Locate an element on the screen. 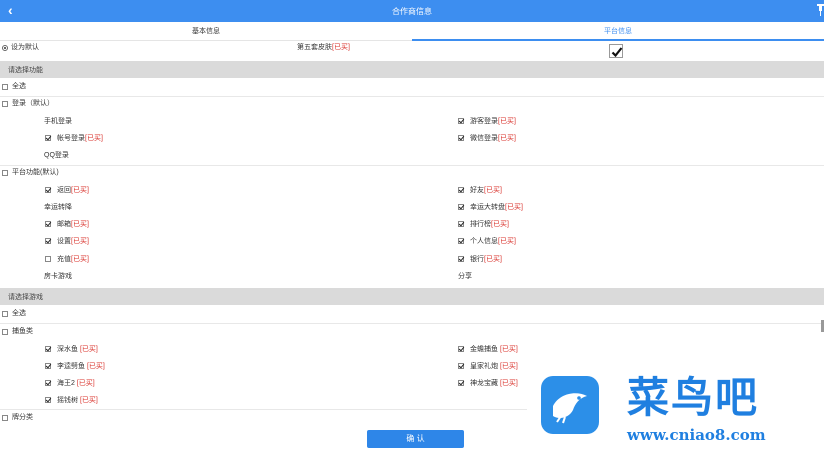  page-title: 合作商信息 is located at coordinates (412, 11).